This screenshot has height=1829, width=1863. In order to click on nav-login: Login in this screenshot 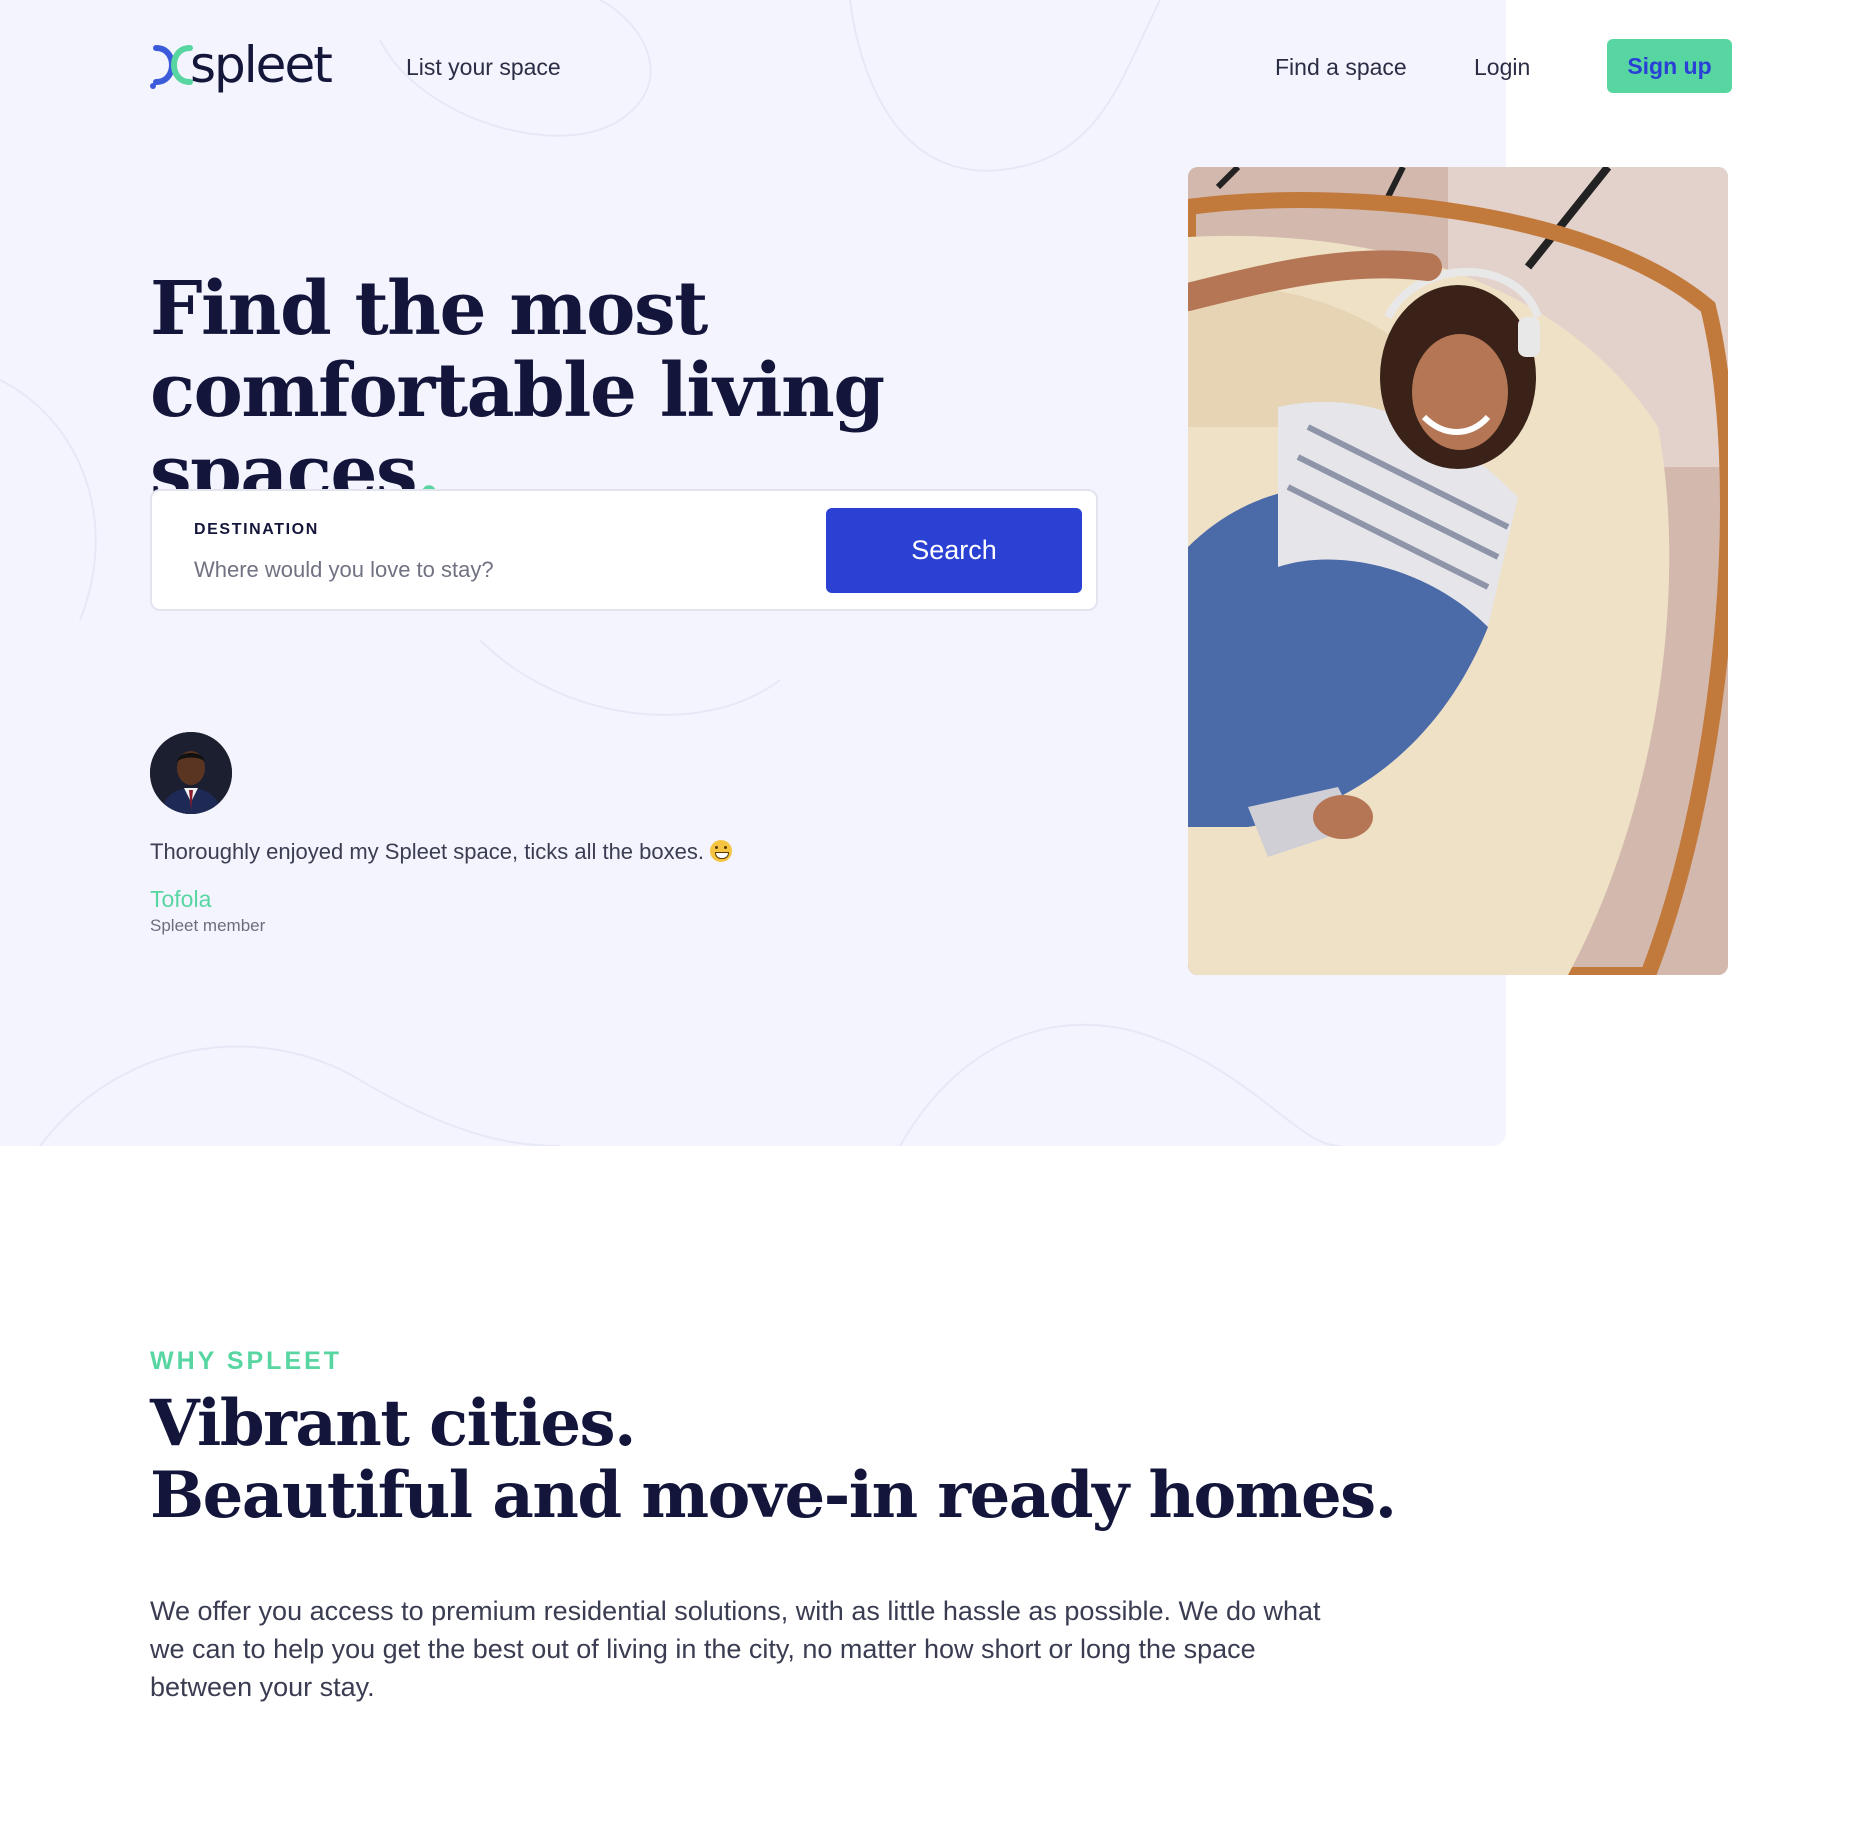, I will do `click(1502, 67)`.